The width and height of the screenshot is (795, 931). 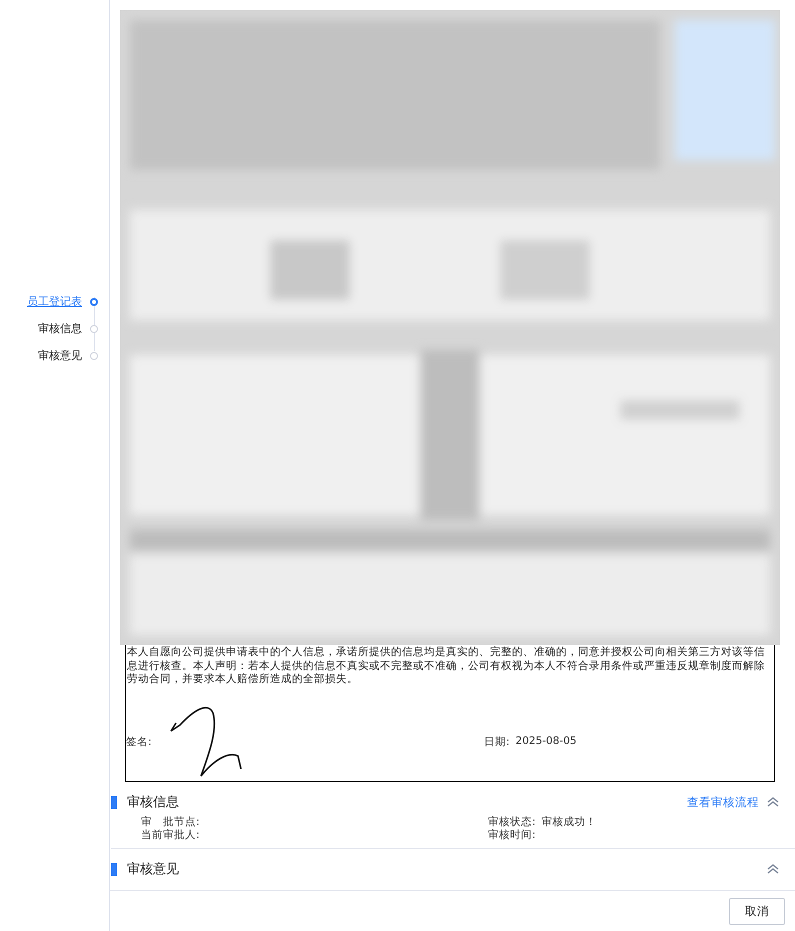 What do you see at coordinates (153, 869) in the screenshot?
I see `section-title: 审核意见` at bounding box center [153, 869].